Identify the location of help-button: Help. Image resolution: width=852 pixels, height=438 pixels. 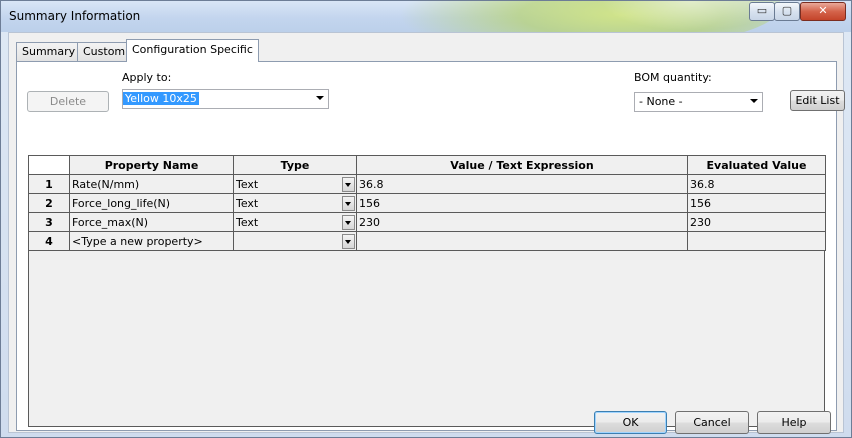
(794, 422).